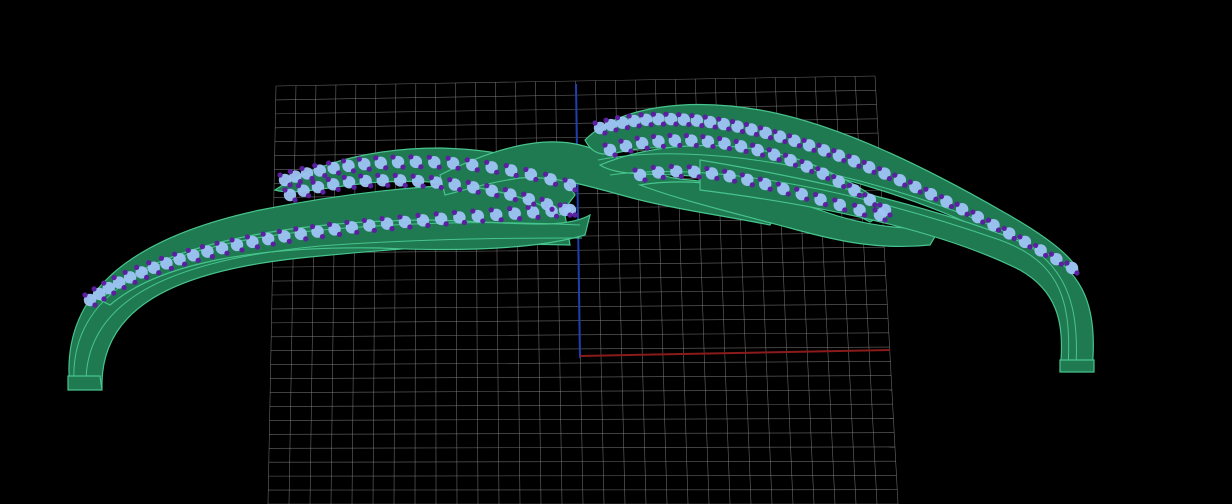 The height and width of the screenshot is (504, 1232). What do you see at coordinates (85, 383) in the screenshot?
I see `shank-end-left` at bounding box center [85, 383].